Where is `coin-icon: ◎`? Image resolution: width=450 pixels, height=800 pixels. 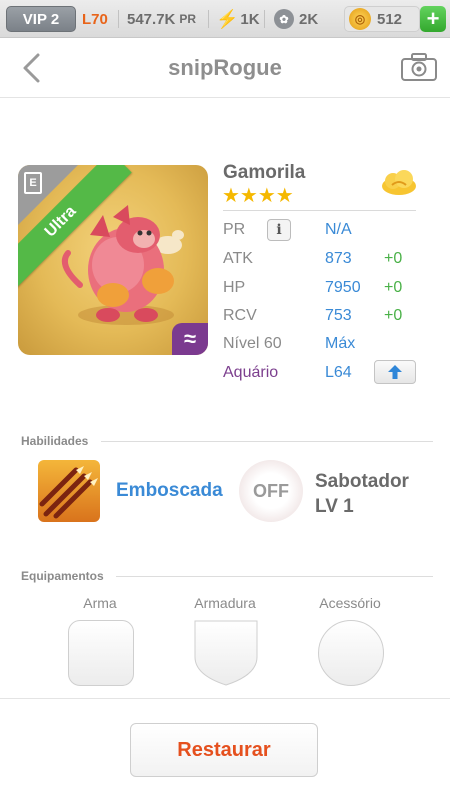
coin-icon: ◎ is located at coordinates (360, 19).